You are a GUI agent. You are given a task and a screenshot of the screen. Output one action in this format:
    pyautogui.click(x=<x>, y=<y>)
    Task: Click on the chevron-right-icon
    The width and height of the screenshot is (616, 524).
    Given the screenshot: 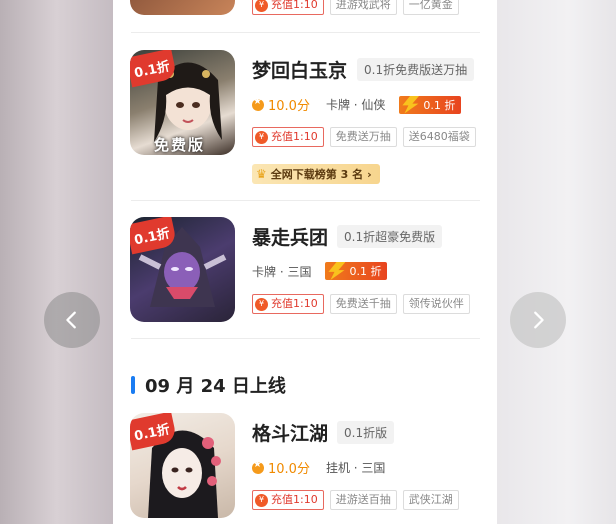 What is the action you would take?
    pyautogui.click(x=539, y=320)
    